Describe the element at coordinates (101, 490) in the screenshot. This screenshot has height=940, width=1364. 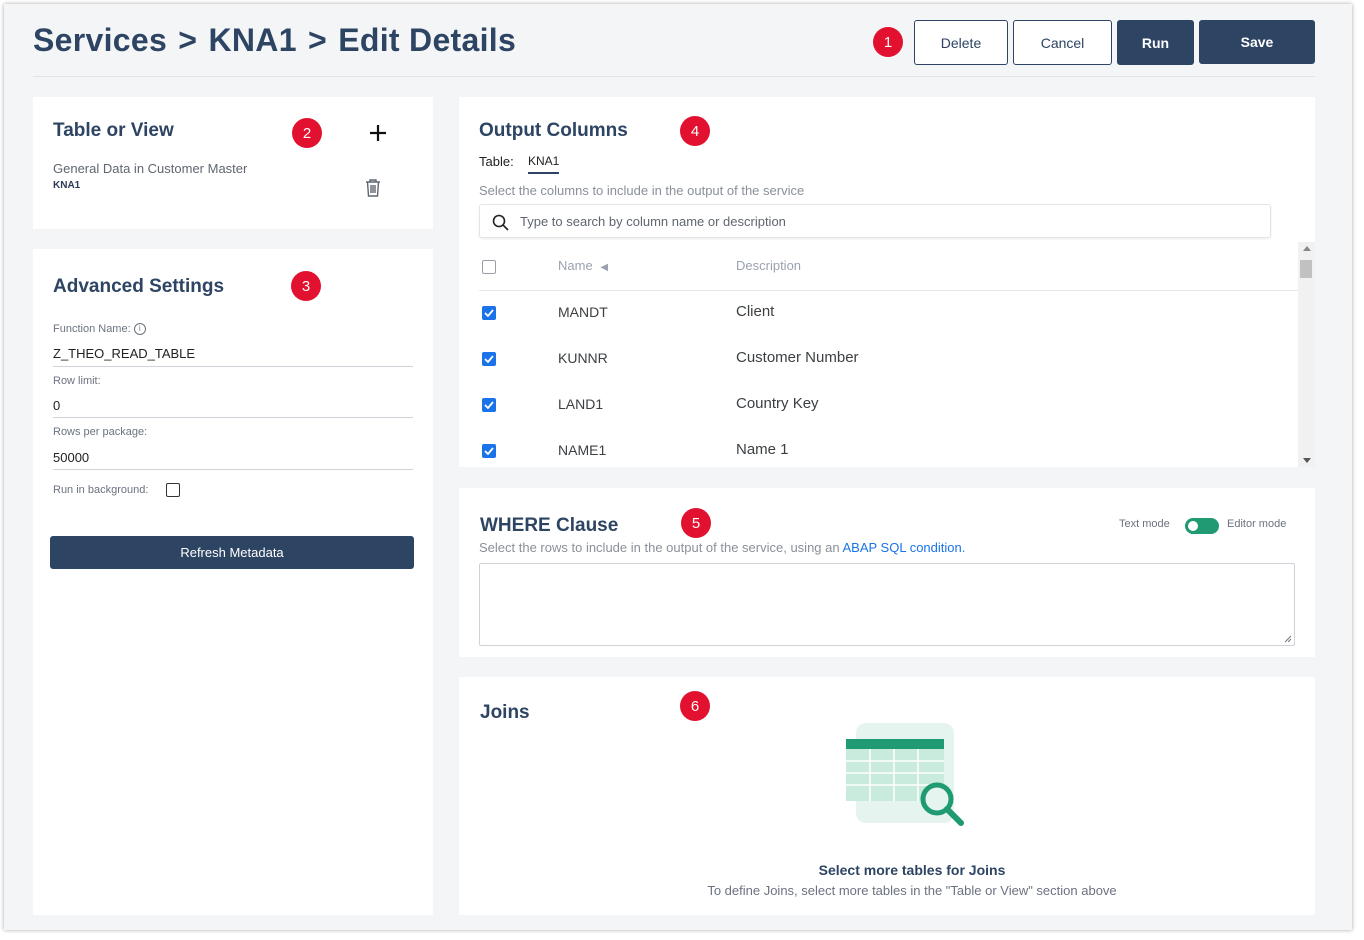
I see `run-in-background-label: Run in background:` at that location.